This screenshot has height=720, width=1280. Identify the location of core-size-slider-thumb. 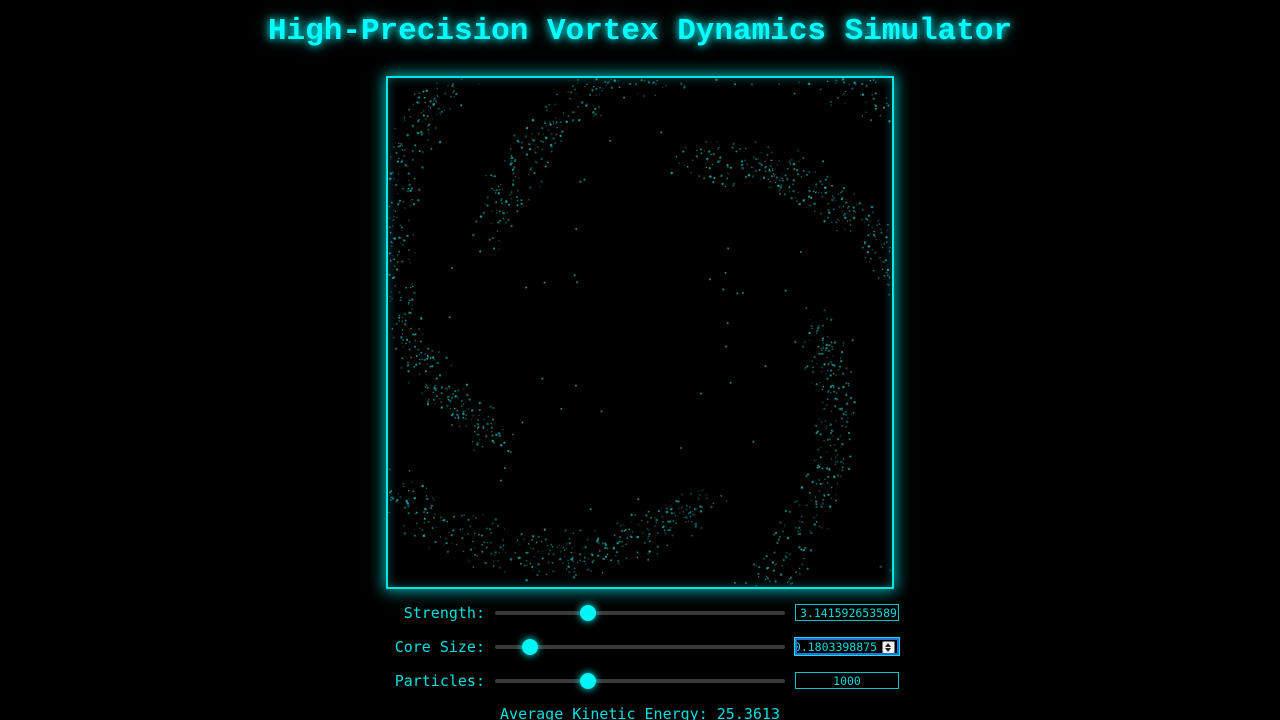
(529, 647).